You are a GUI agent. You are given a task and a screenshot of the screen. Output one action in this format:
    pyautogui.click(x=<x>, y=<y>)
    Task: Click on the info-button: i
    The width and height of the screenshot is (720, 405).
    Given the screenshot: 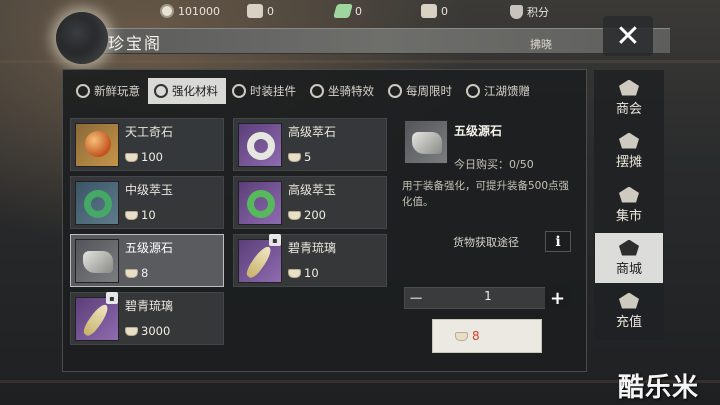 What is the action you would take?
    pyautogui.click(x=558, y=241)
    